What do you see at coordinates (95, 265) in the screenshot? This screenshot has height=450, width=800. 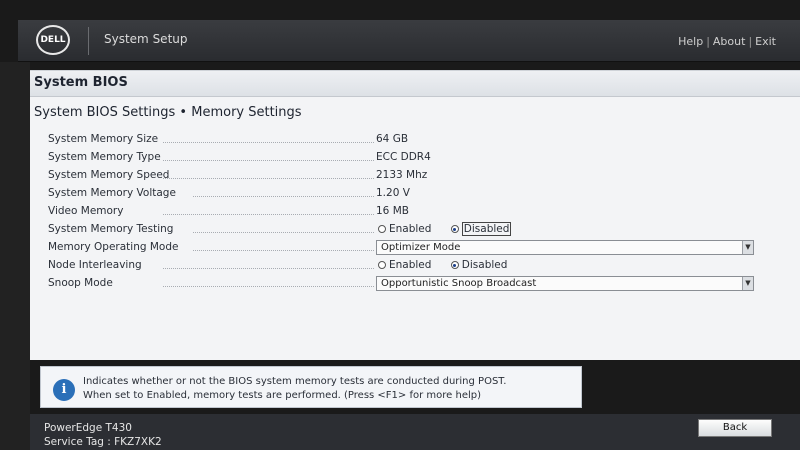 I see `setting-label: Node Interleaving` at bounding box center [95, 265].